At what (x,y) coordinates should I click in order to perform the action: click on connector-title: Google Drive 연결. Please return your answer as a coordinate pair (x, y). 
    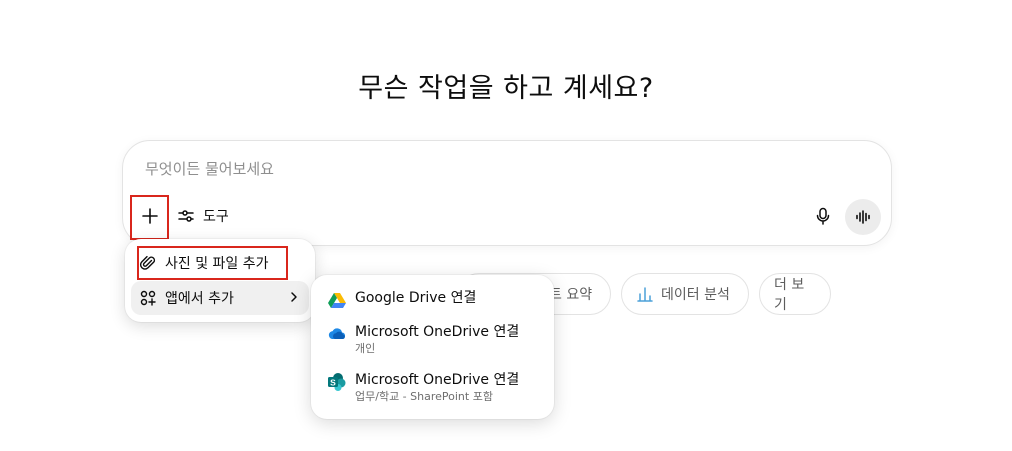
    Looking at the image, I should click on (416, 298).